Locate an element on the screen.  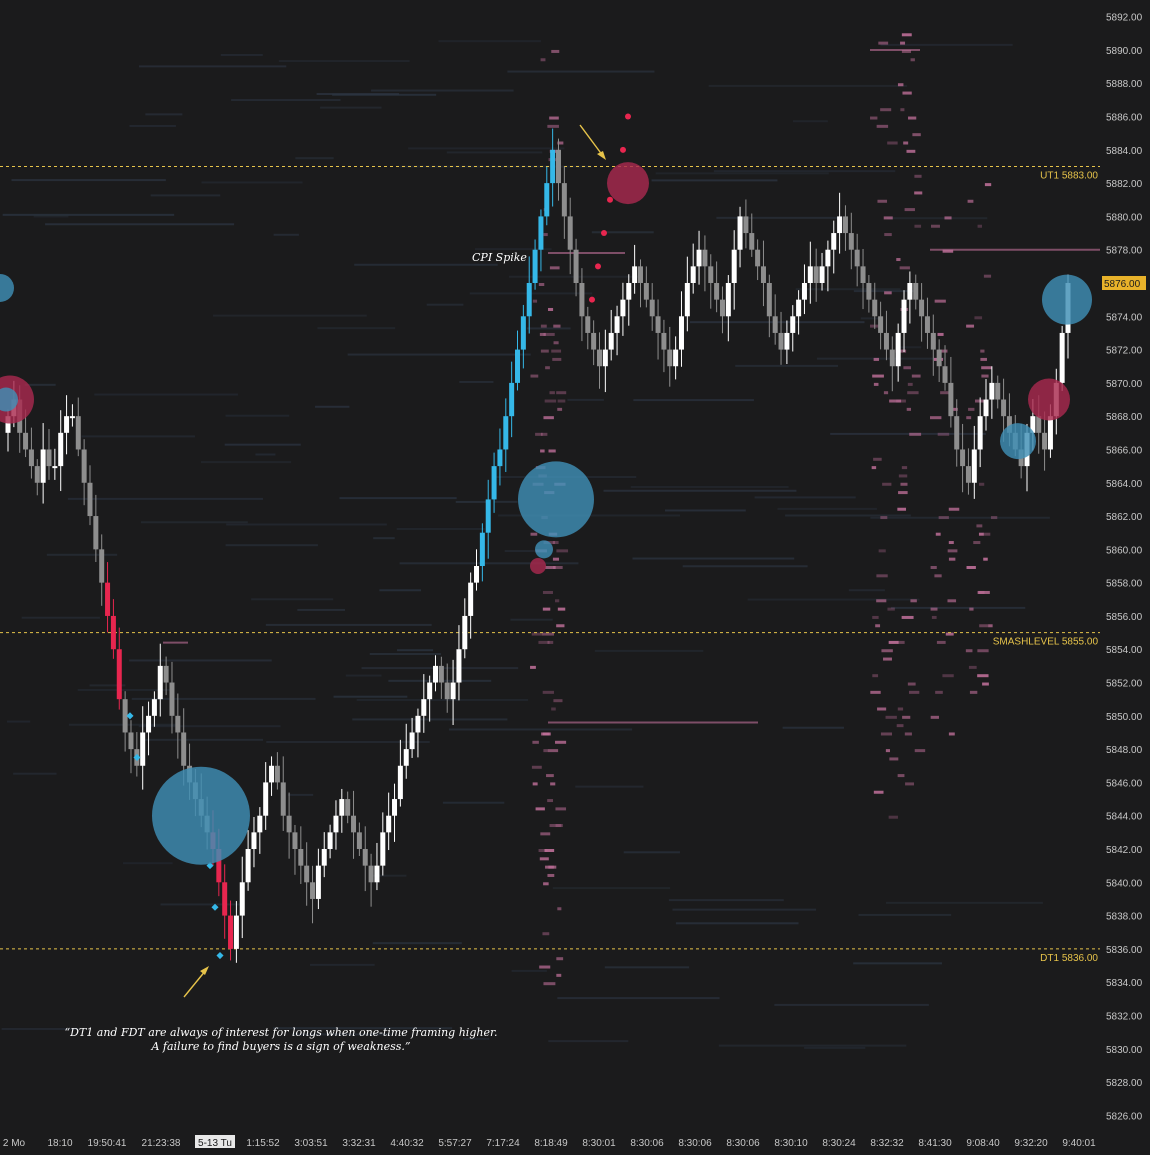
sell-marker is located at coordinates (592, 299).